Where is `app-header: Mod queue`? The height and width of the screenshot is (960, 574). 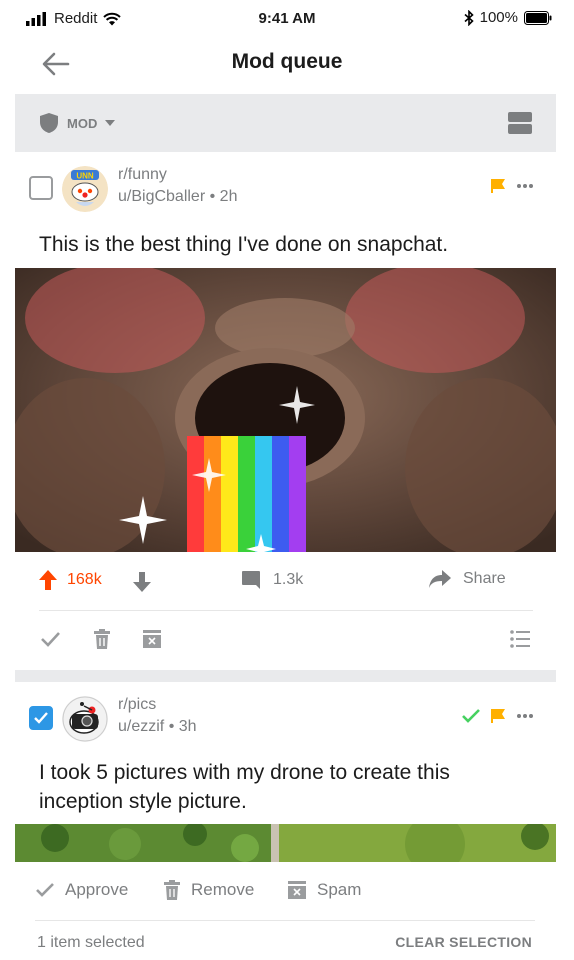
app-header: Mod queue is located at coordinates (287, 65).